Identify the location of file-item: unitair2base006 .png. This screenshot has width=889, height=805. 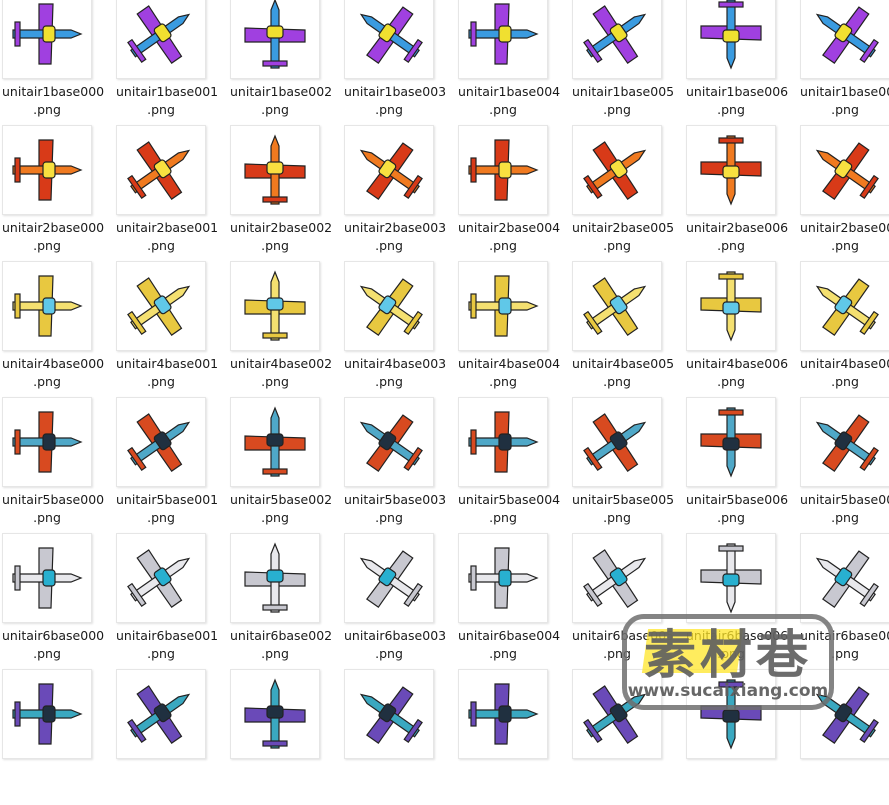
(741, 193).